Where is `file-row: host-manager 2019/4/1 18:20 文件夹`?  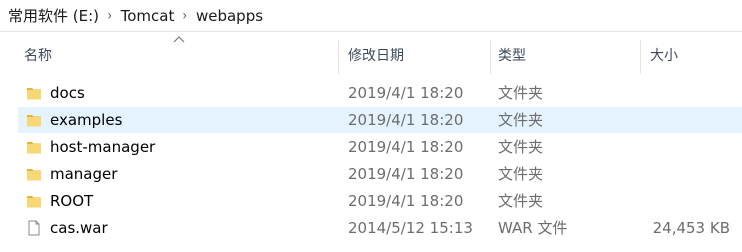
file-row: host-manager 2019/4/1 18:20 文件夹 is located at coordinates (380, 147).